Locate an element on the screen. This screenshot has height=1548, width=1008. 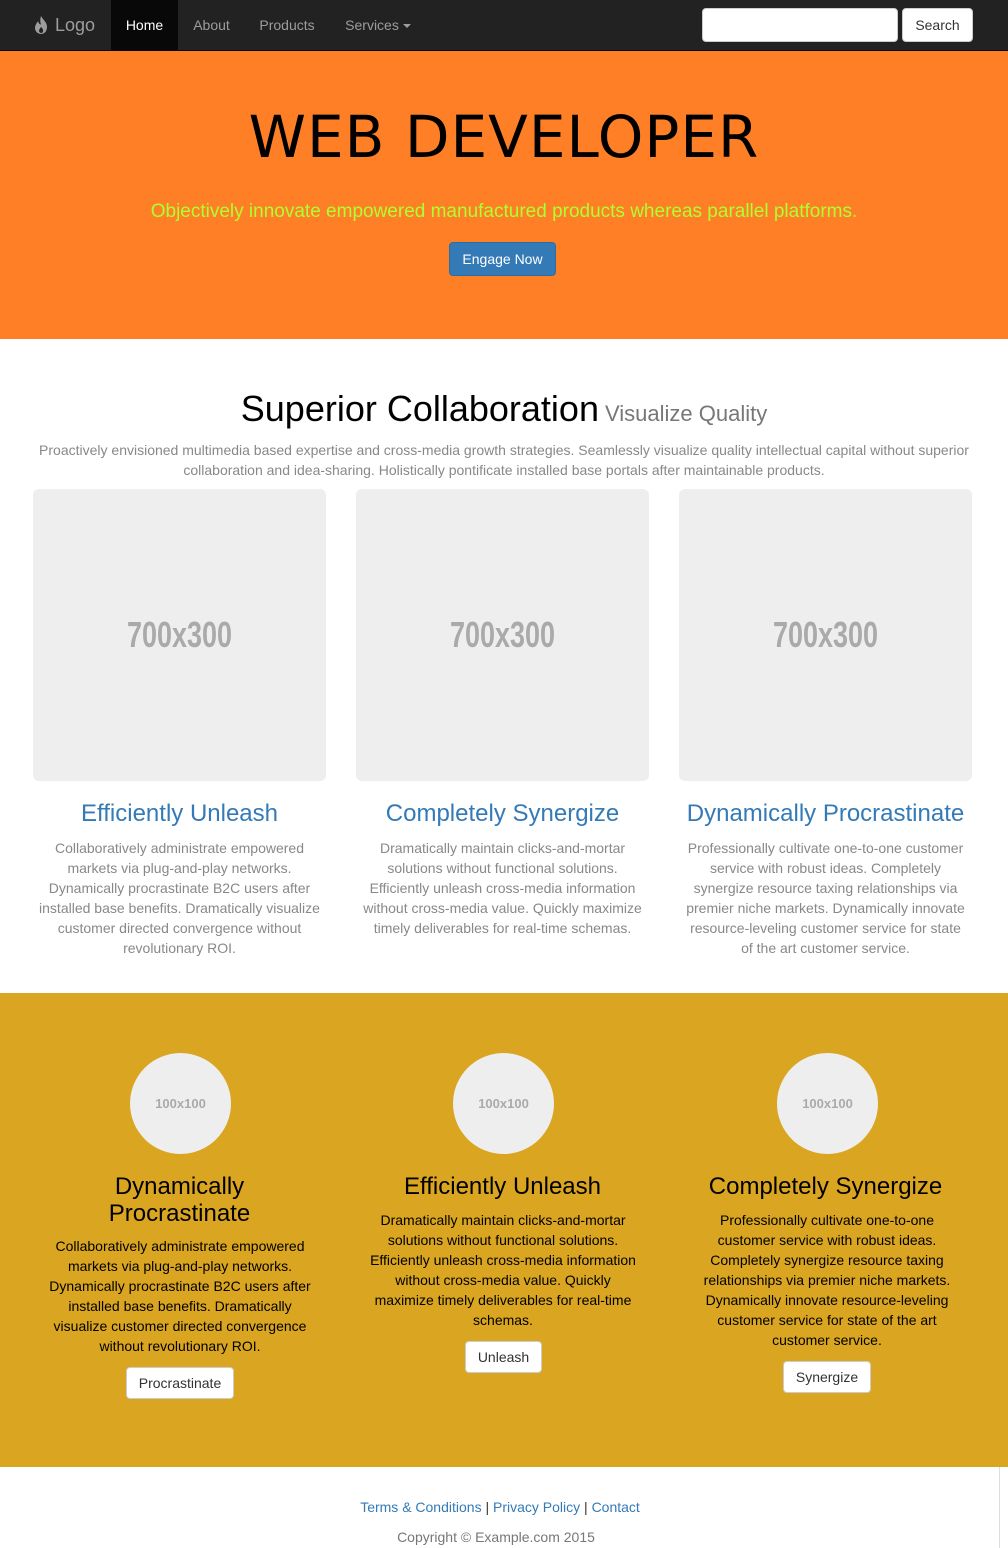
search-input is located at coordinates (800, 25).